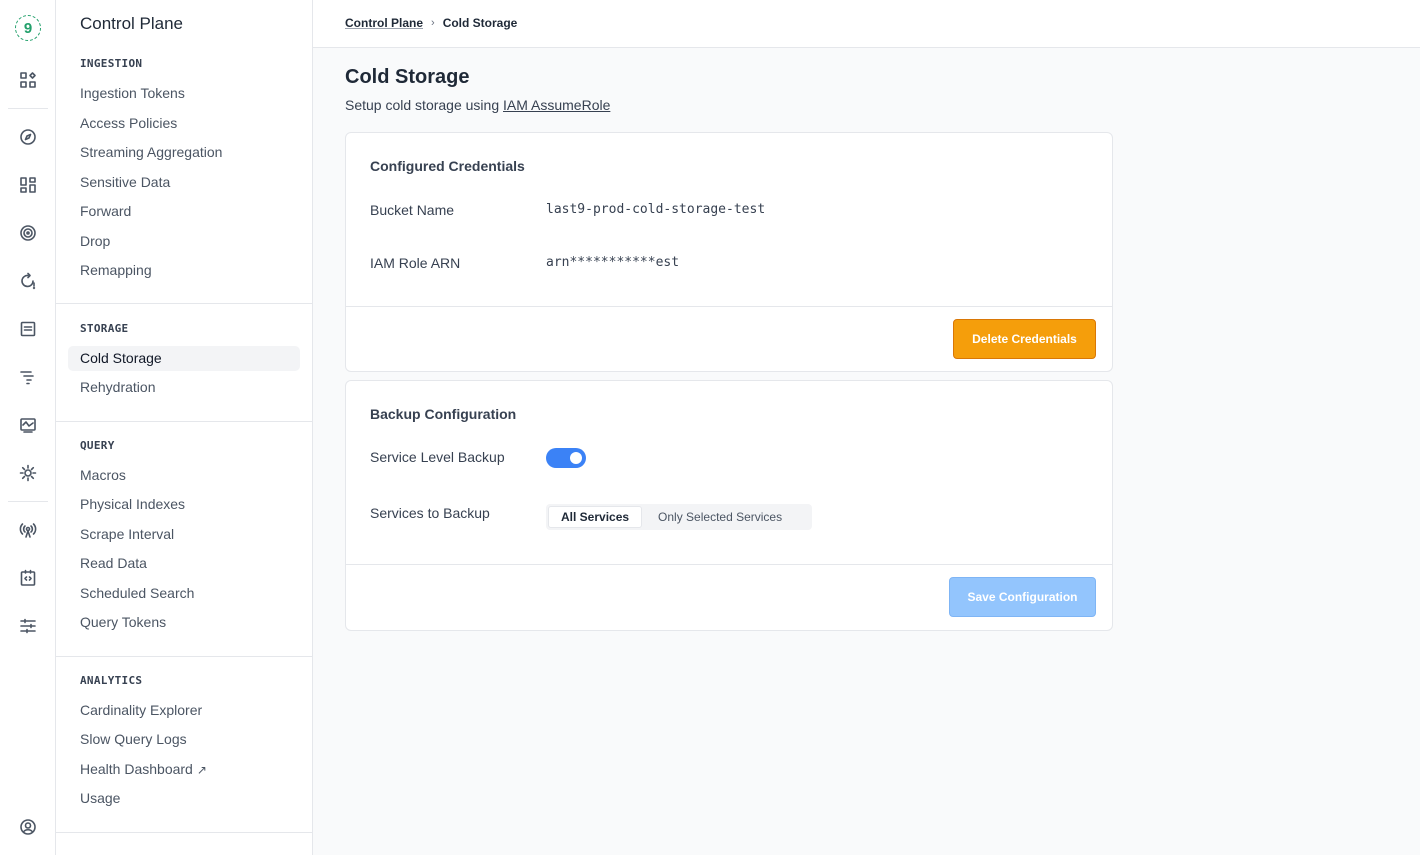  What do you see at coordinates (184, 504) in the screenshot?
I see `sidebar-item-physical-indexes: Physical Indexes` at bounding box center [184, 504].